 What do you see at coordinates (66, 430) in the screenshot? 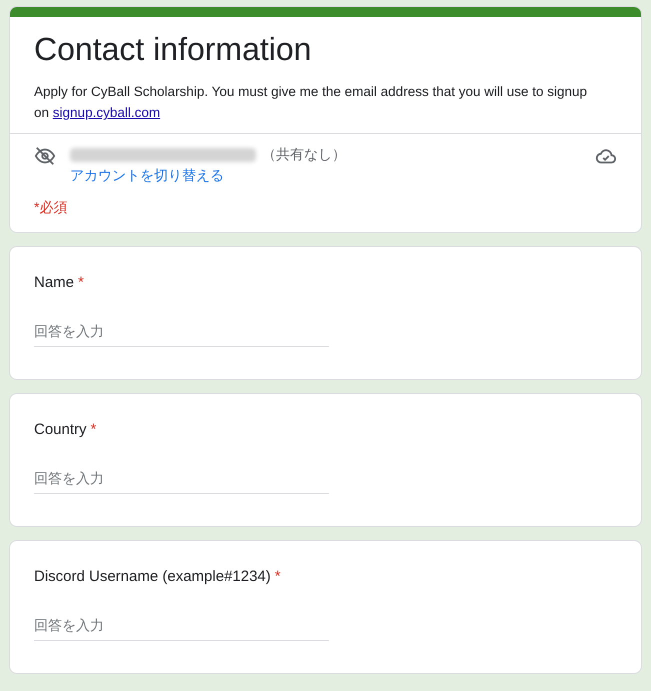
I see `question-label: Country *` at bounding box center [66, 430].